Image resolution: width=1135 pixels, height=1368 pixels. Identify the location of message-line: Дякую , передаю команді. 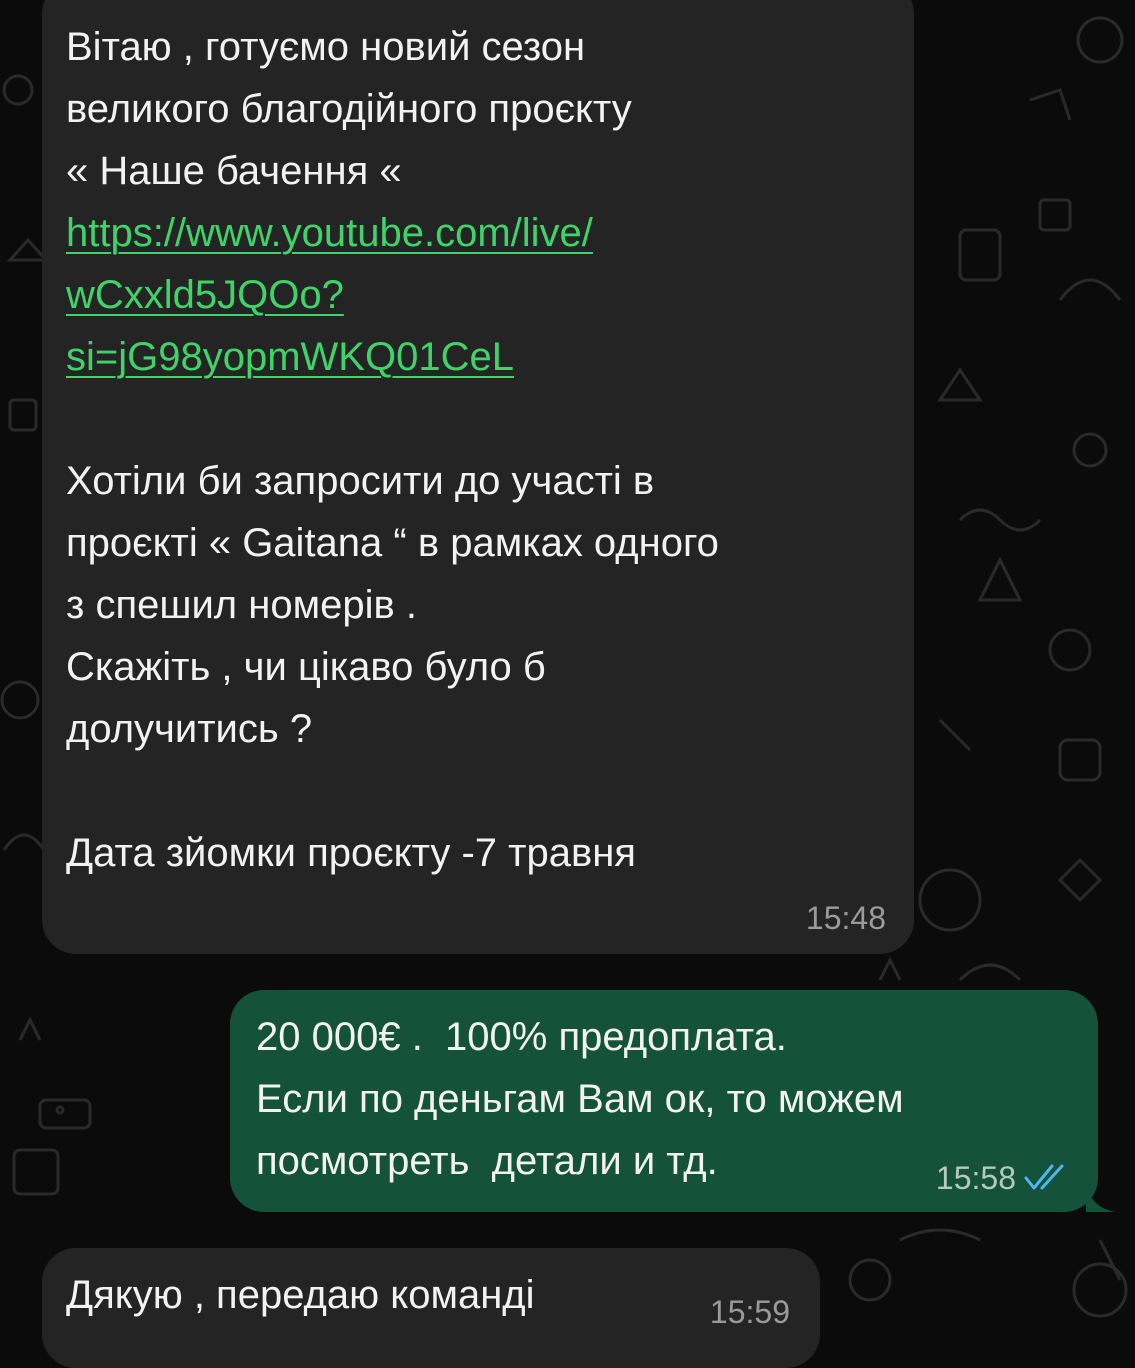
(300, 1295).